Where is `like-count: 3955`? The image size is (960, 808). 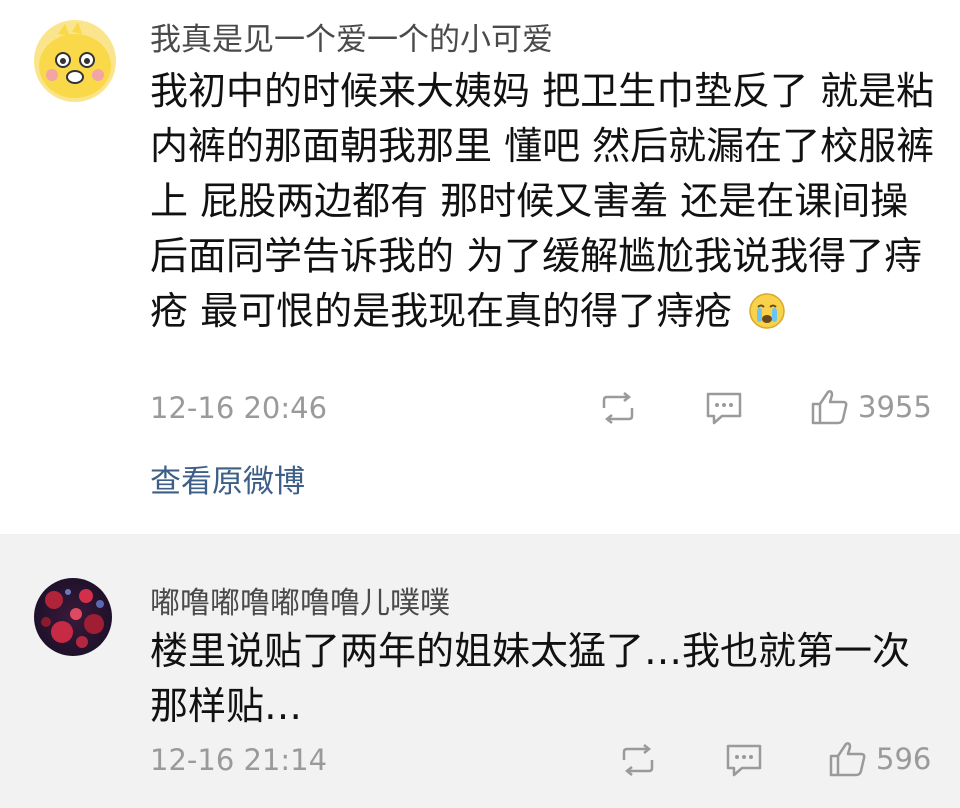 like-count: 3955 is located at coordinates (895, 407).